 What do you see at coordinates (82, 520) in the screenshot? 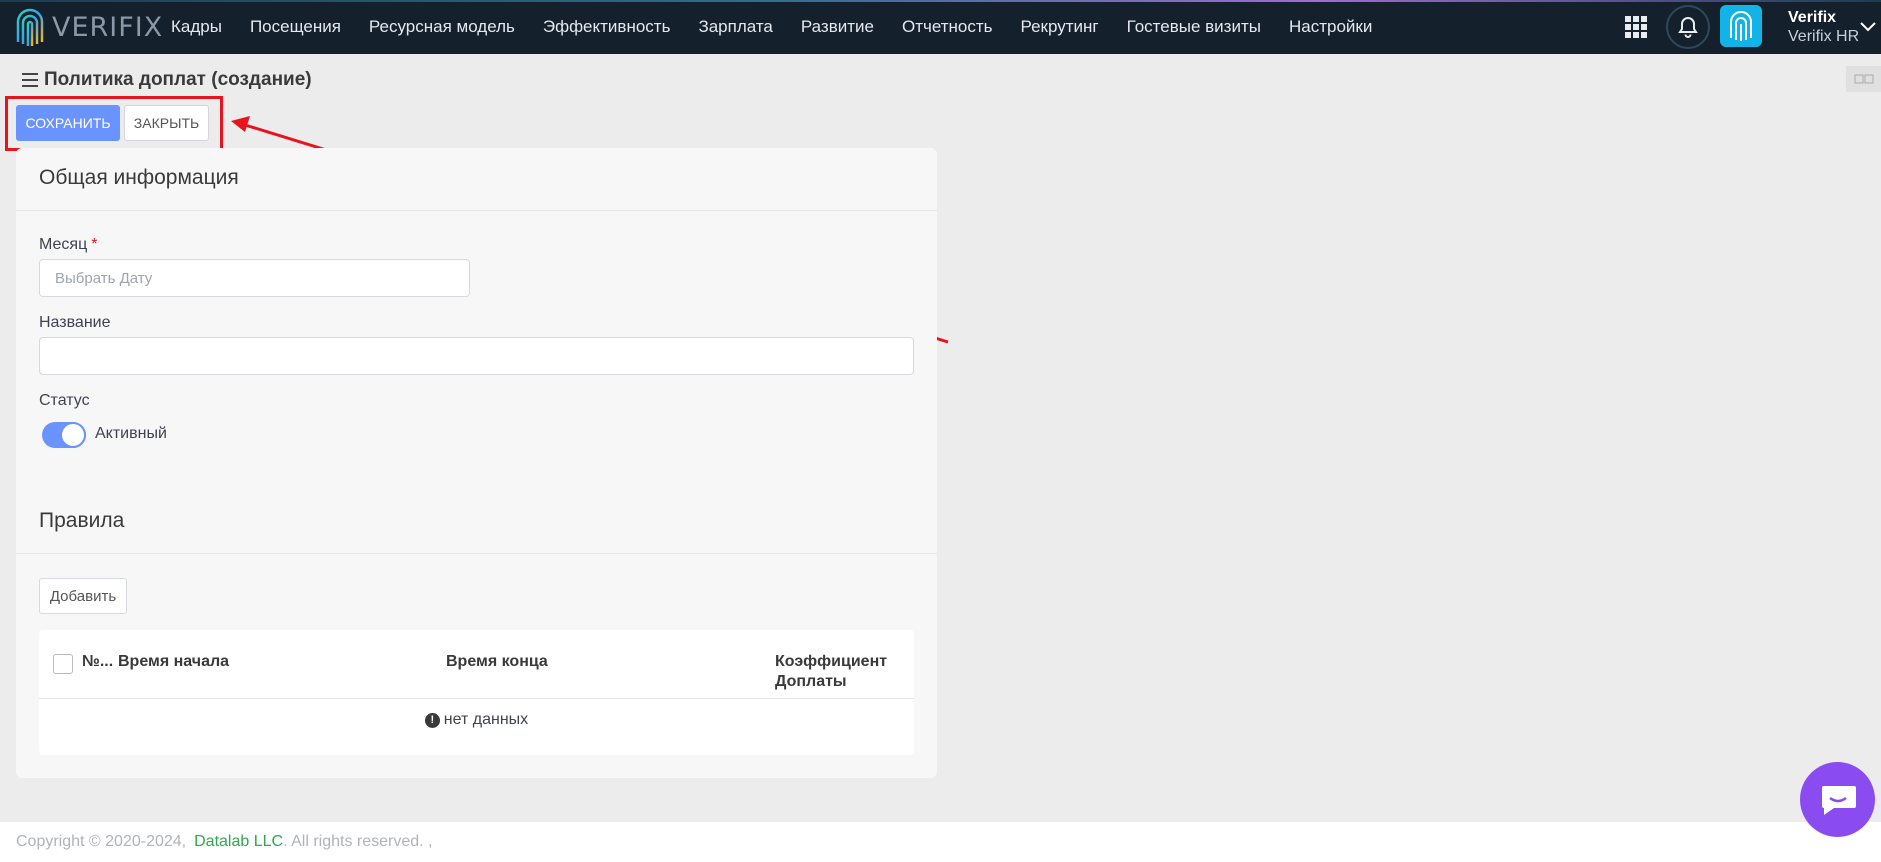
I see `rules-title: Правила` at bounding box center [82, 520].